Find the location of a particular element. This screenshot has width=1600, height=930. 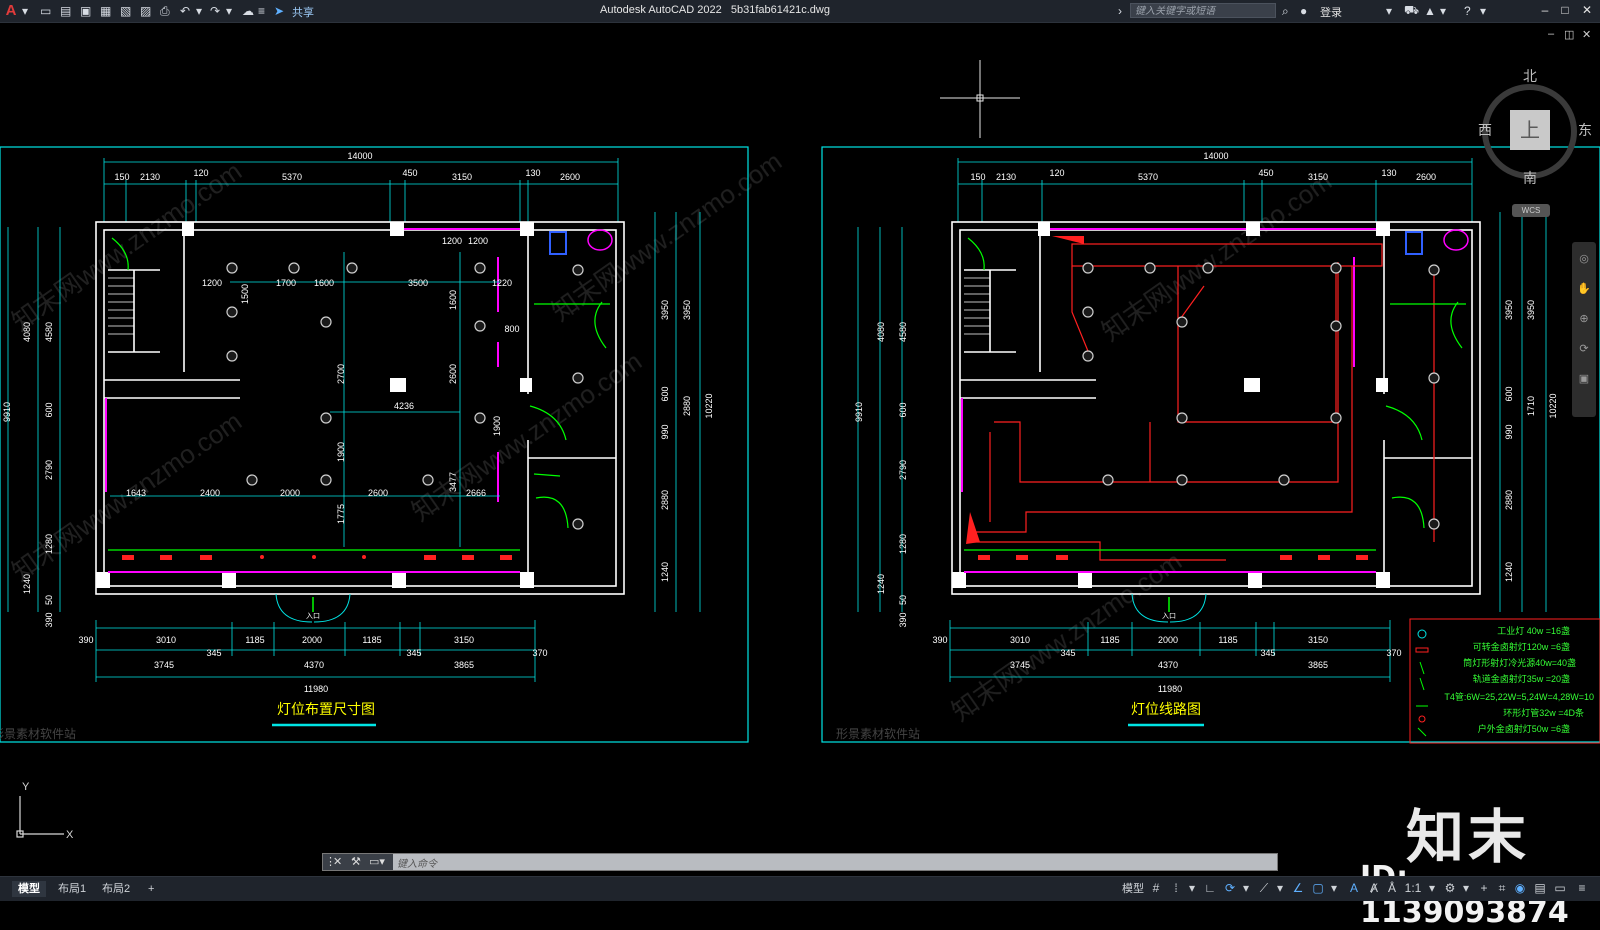

share-button: 共享 is located at coordinates (303, 12).